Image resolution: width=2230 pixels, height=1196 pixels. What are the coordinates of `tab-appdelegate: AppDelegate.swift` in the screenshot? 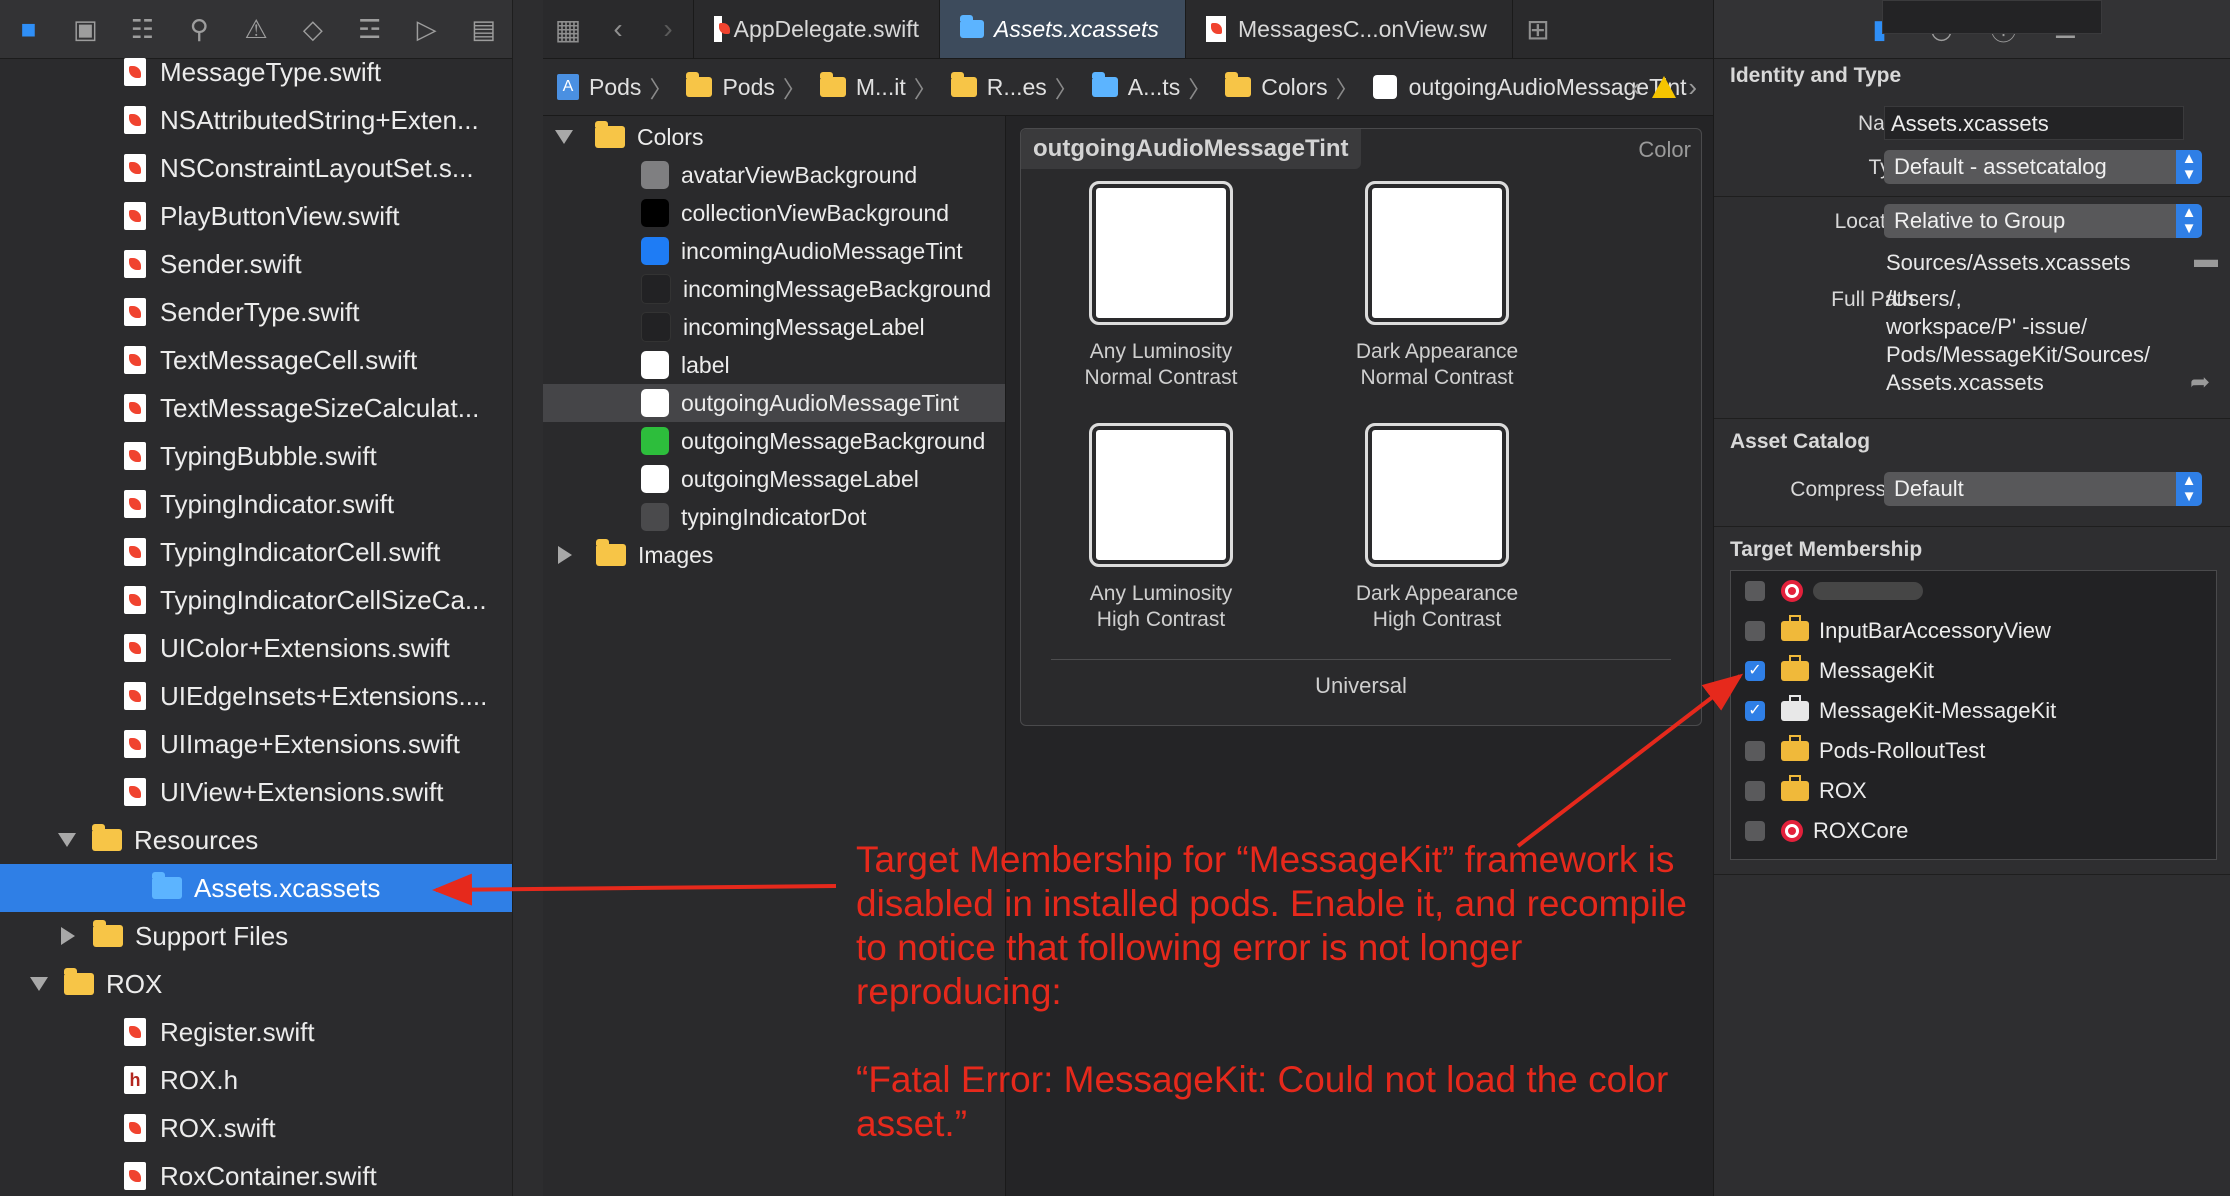 It's located at (816, 29).